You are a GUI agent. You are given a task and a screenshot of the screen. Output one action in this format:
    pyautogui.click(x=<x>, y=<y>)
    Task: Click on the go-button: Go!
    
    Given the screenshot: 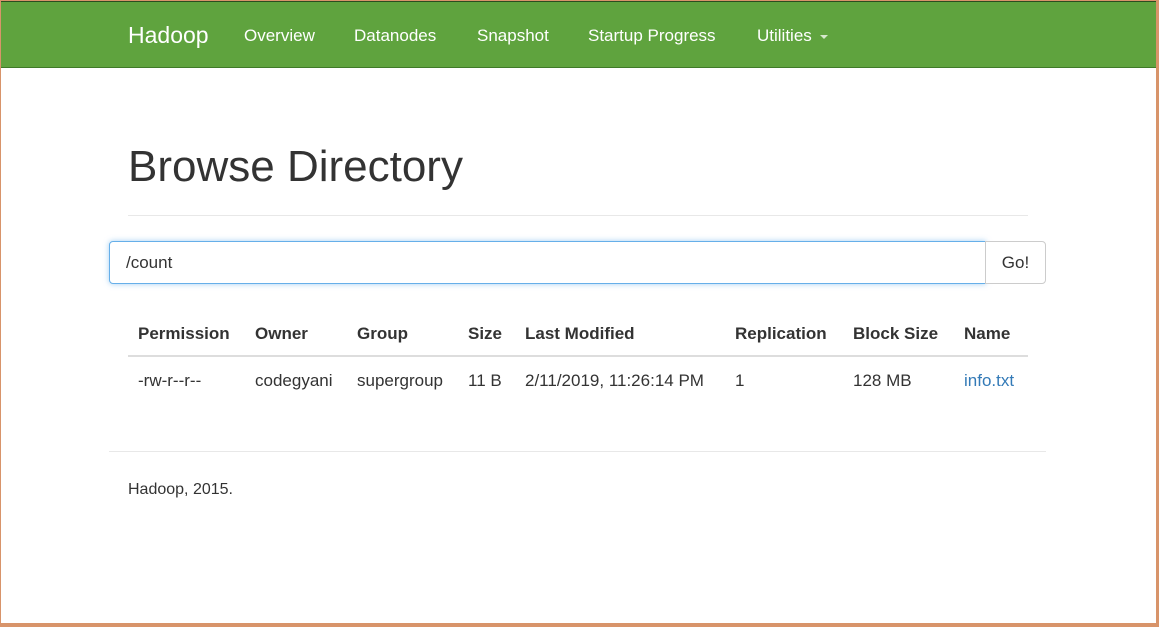 What is the action you would take?
    pyautogui.click(x=1015, y=262)
    